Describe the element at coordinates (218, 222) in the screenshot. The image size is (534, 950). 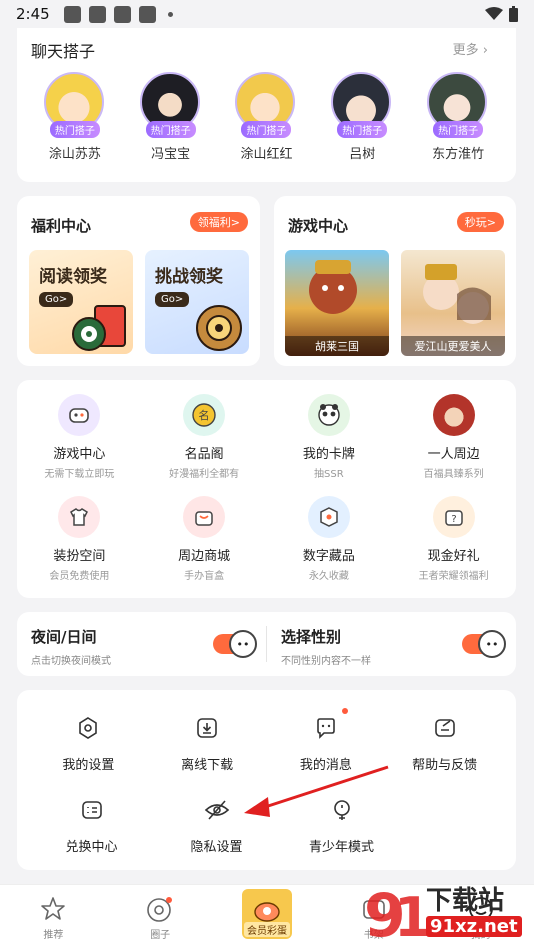
I see `get-welfare-button: 领福利>` at that location.